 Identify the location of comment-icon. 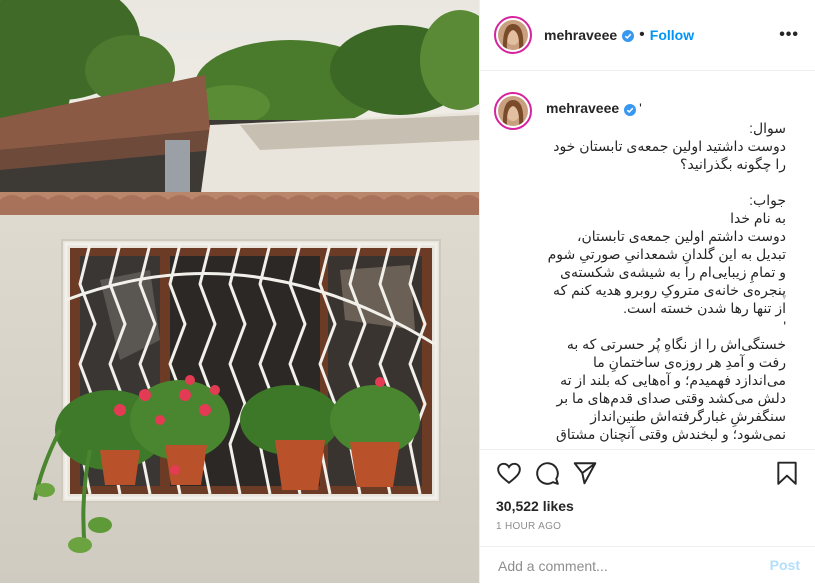
(547, 473).